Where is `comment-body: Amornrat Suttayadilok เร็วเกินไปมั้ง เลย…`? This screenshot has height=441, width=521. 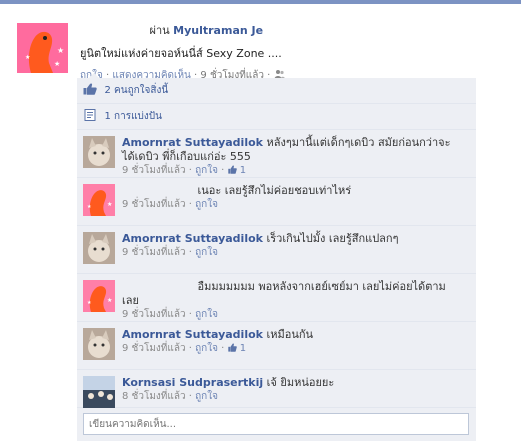 comment-body: Amornrat Suttayadilok เร็วเกินไปมั้ง เลย… is located at coordinates (292, 246).